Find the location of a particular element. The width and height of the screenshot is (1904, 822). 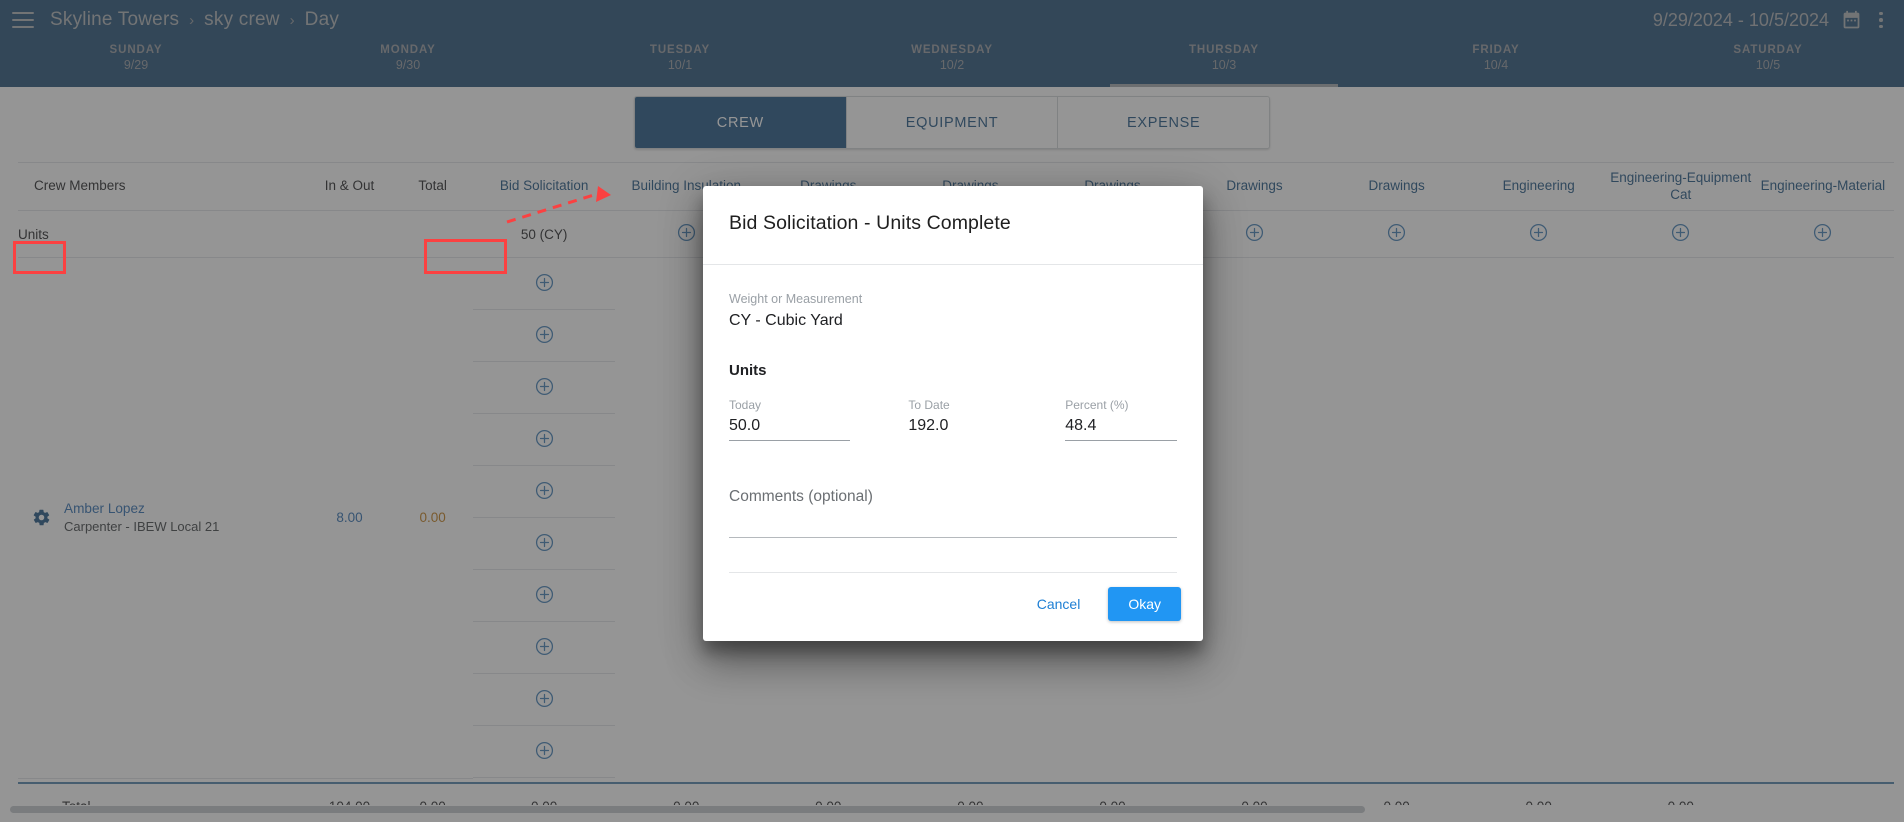

comments-field-group: Comments (optional) is located at coordinates (953, 513).